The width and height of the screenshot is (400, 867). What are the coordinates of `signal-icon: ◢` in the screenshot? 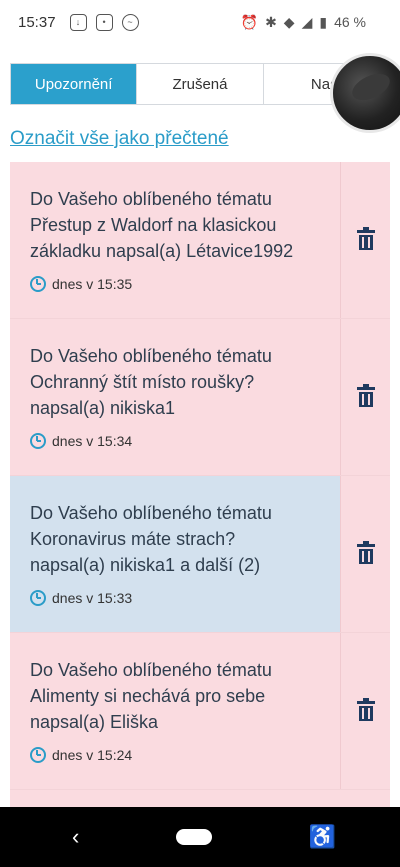 It's located at (307, 21).